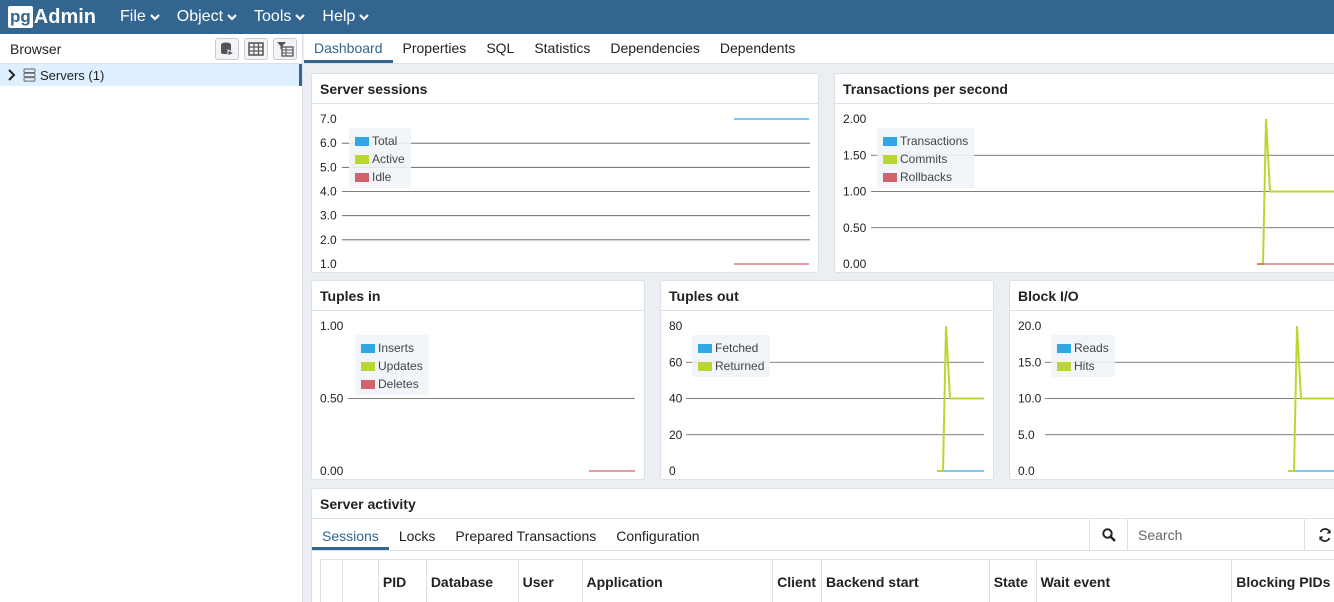 The image size is (1334, 602). I want to click on column-header-expand, so click(332, 581).